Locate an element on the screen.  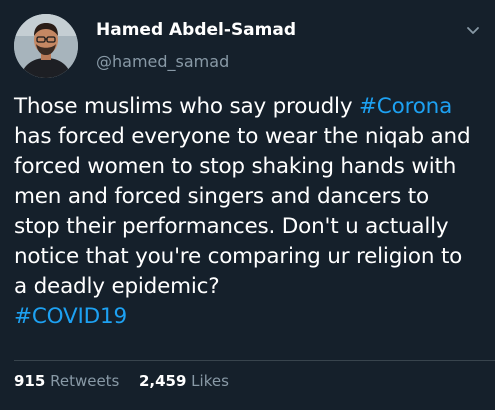
tweet-text-segment: men and forced singers and dancers to is located at coordinates (221, 196).